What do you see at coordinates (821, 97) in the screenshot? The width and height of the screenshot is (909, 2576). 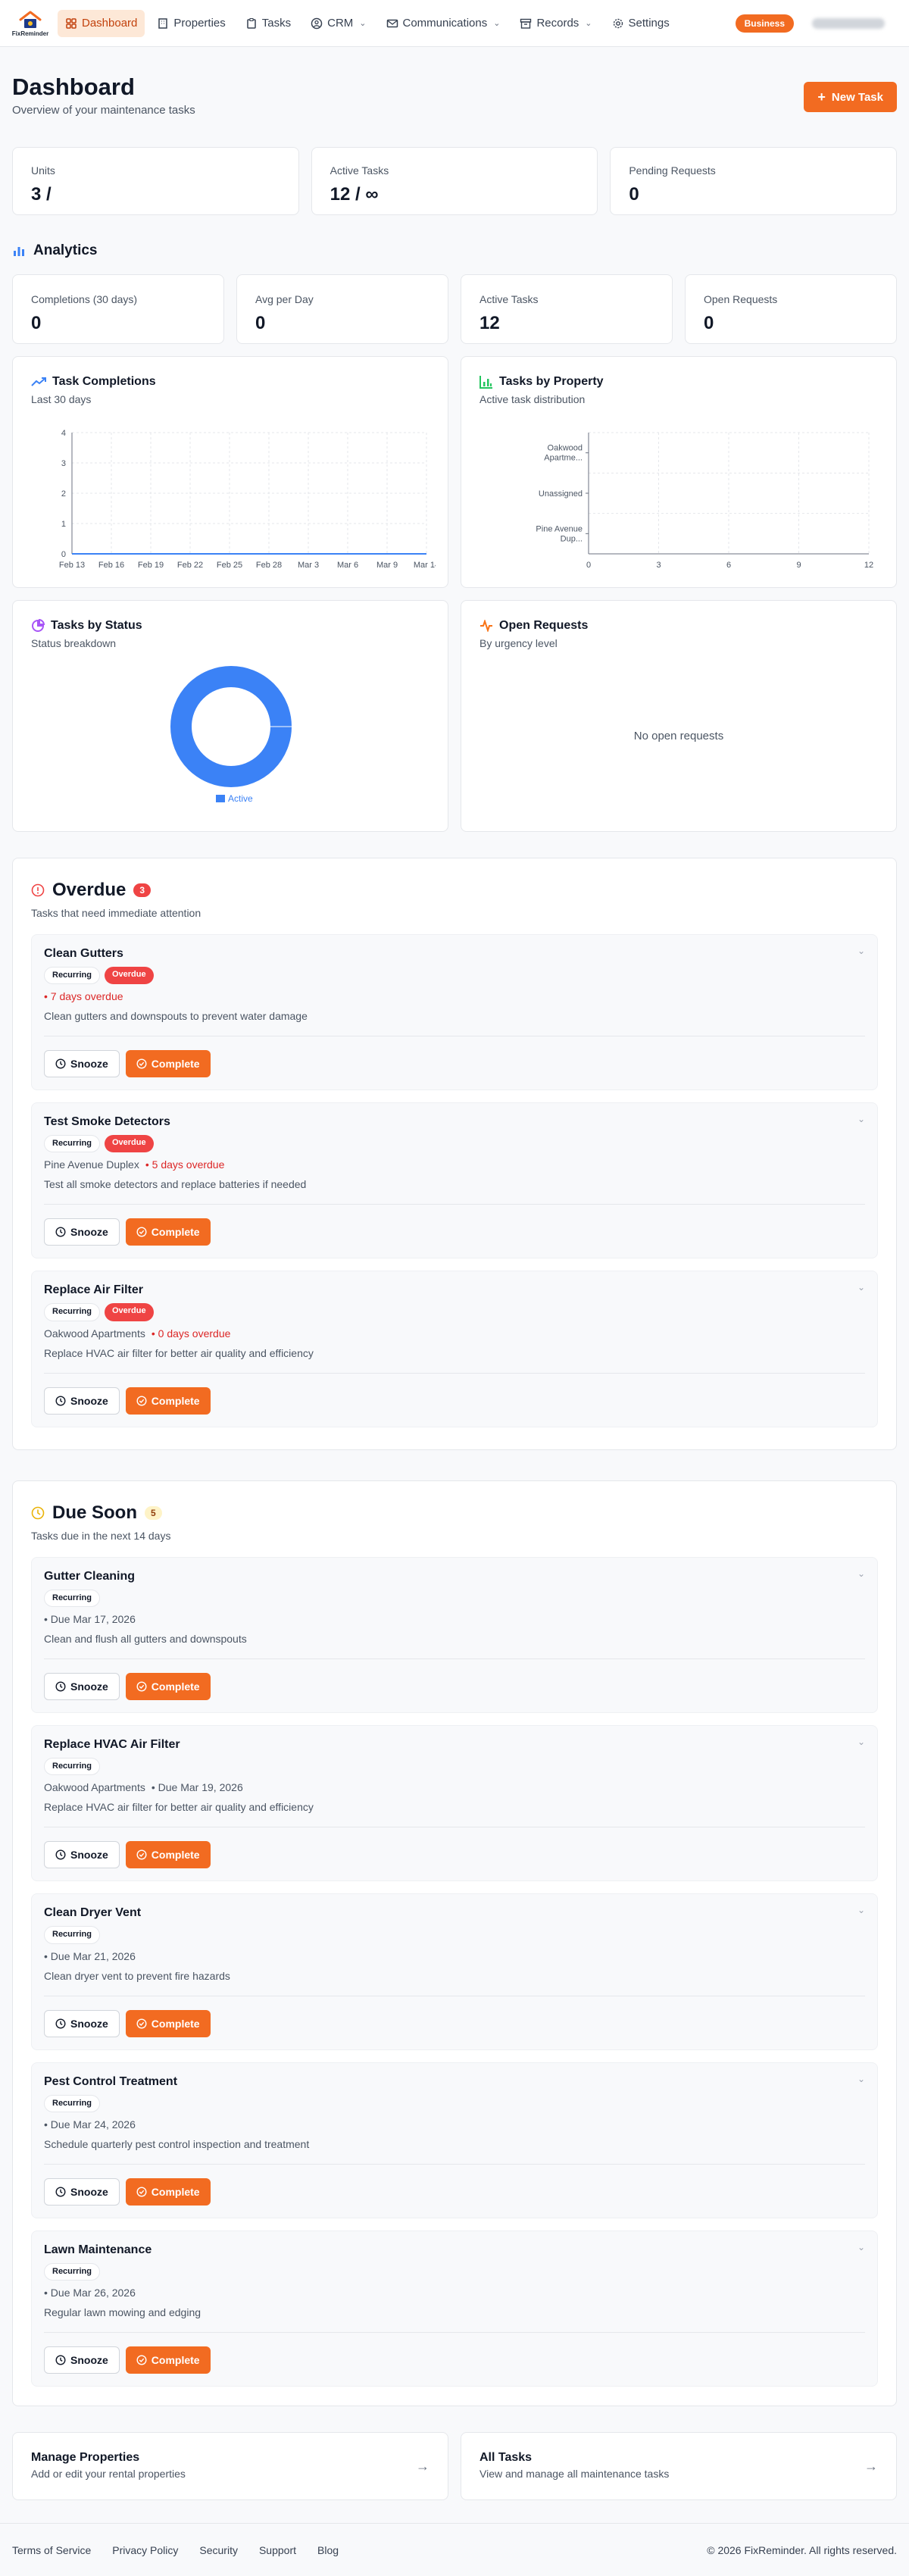 I see `plus-icon: +` at bounding box center [821, 97].